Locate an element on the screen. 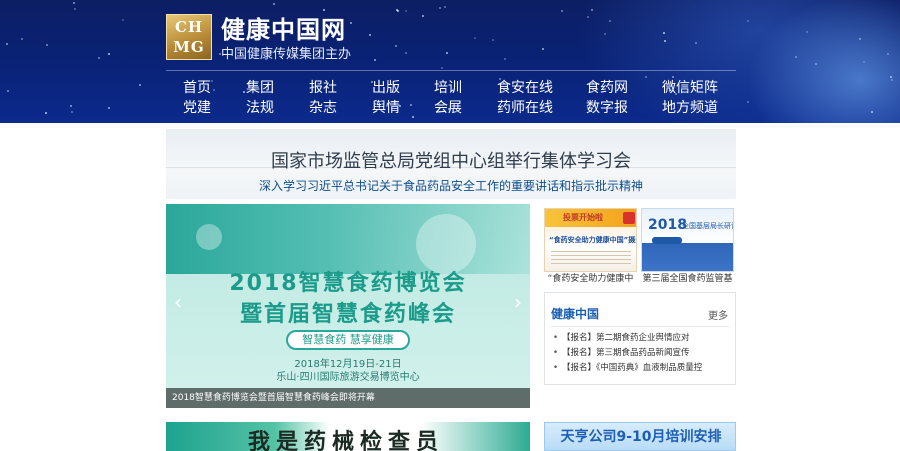  nav-item-home: 首页 is located at coordinates (197, 88).